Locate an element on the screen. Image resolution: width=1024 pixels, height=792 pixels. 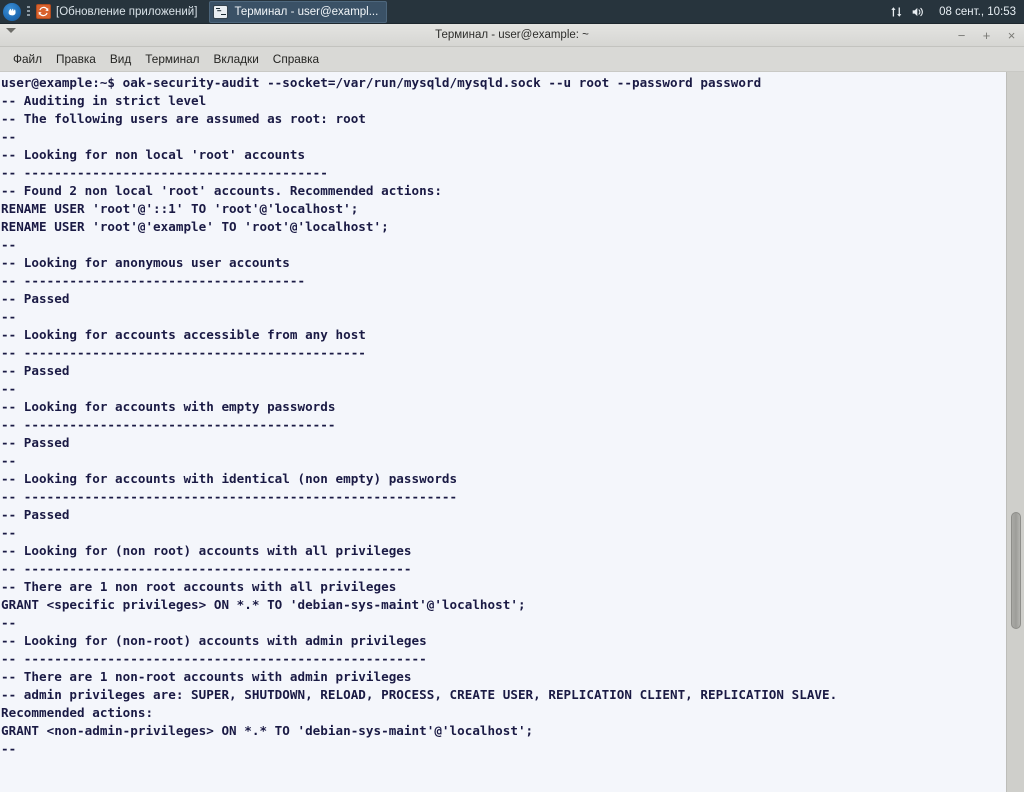
taskbar-update-label: [Обновление приложений] is located at coordinates (129, 12).